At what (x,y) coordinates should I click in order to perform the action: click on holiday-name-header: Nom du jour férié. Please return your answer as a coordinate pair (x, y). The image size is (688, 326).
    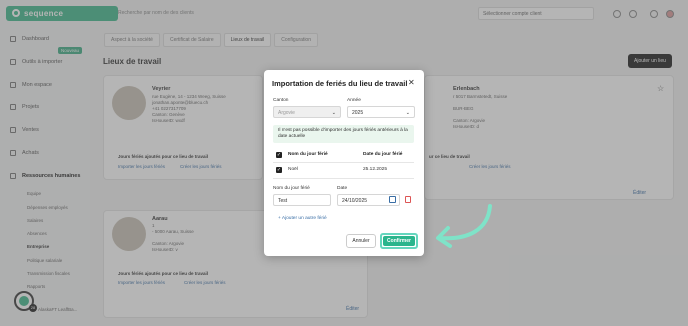
    Looking at the image, I should click on (308, 154).